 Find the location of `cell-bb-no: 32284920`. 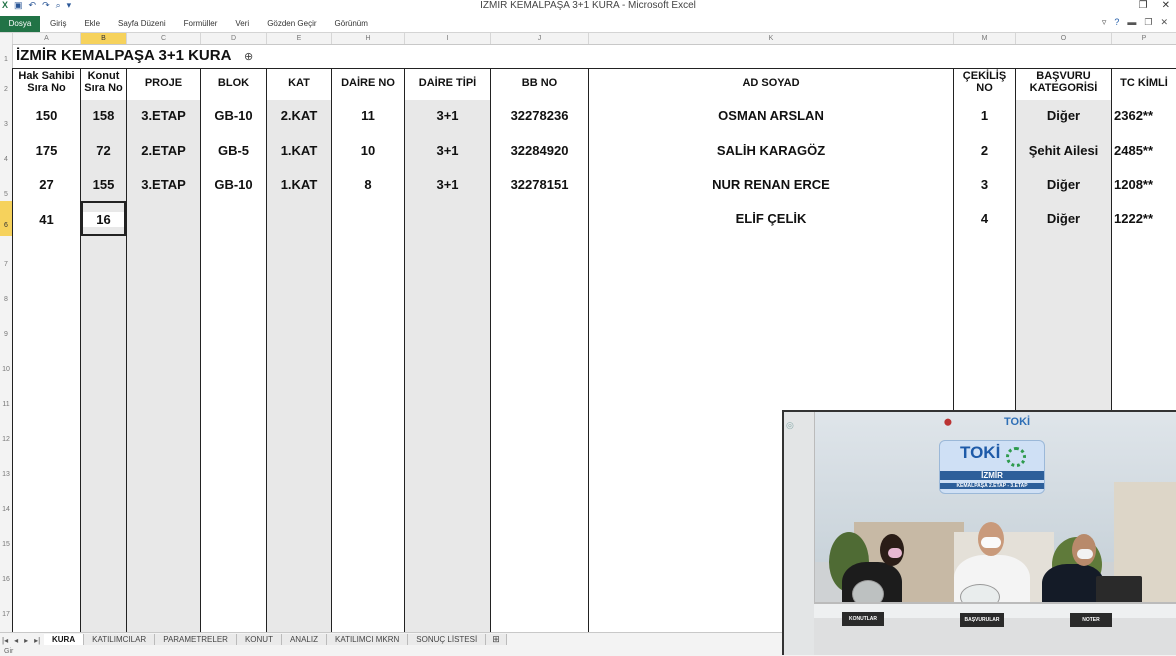

cell-bb-no: 32284920 is located at coordinates (539, 150).